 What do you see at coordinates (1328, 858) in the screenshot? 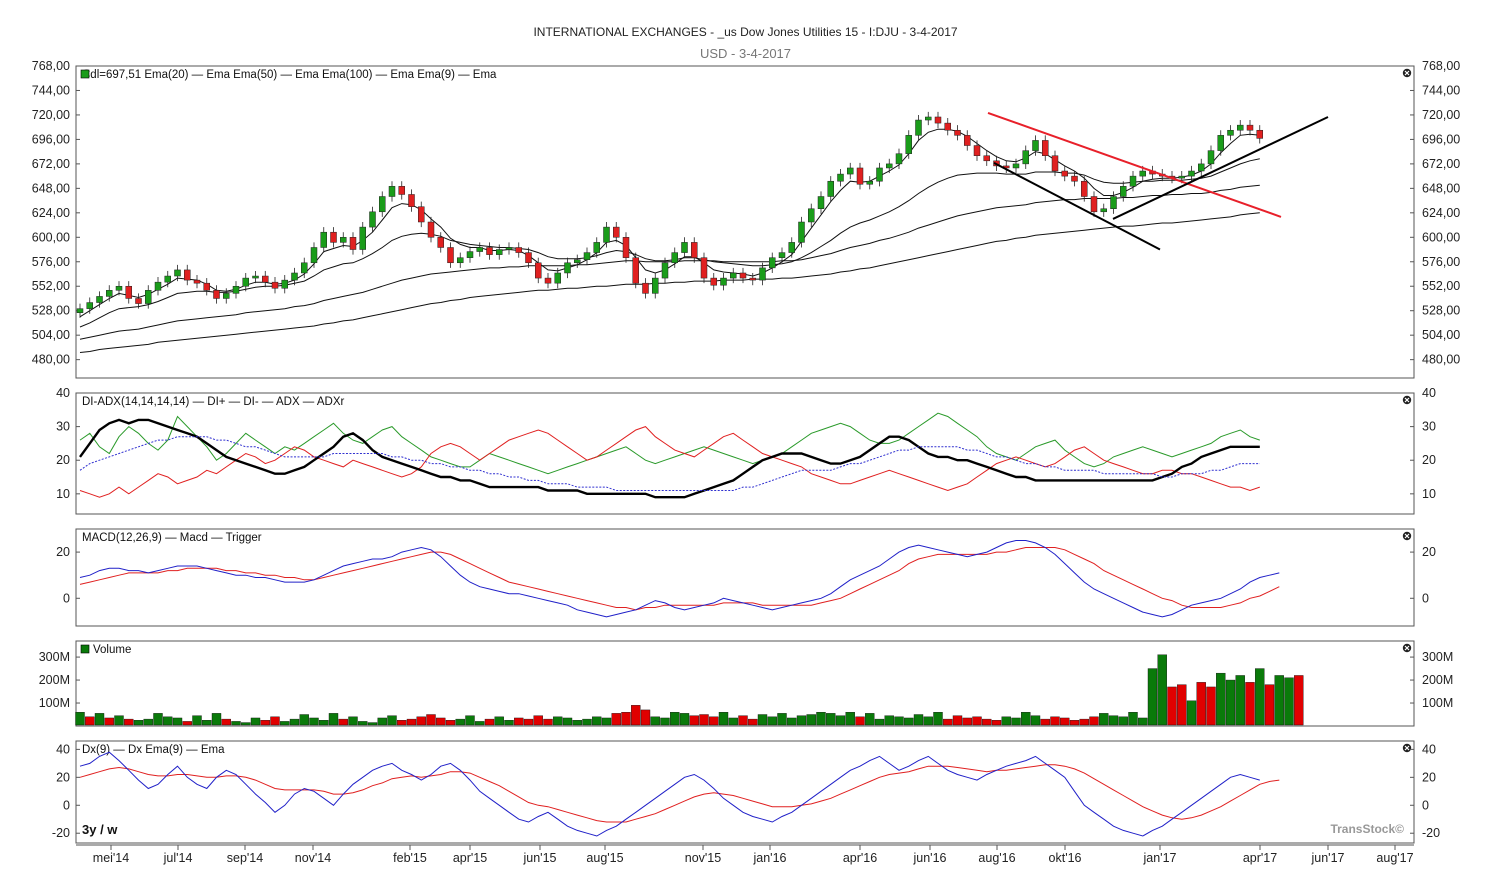
I see `x-tick-label: jun'17` at bounding box center [1328, 858].